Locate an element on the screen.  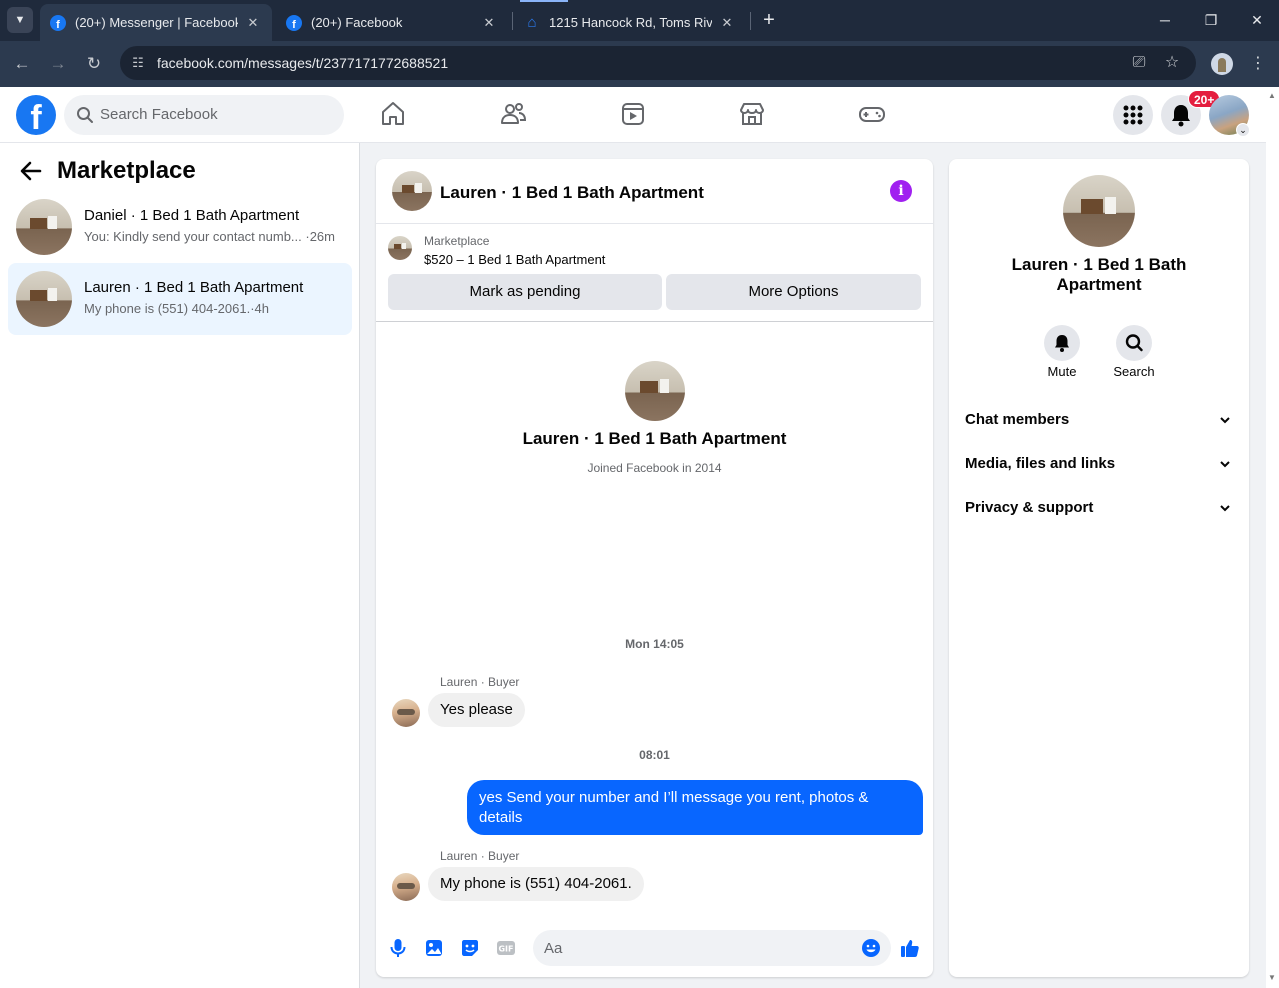
facebook-header: f Search Facebook 20+ ⌄ is located at coordinates (633, 115).